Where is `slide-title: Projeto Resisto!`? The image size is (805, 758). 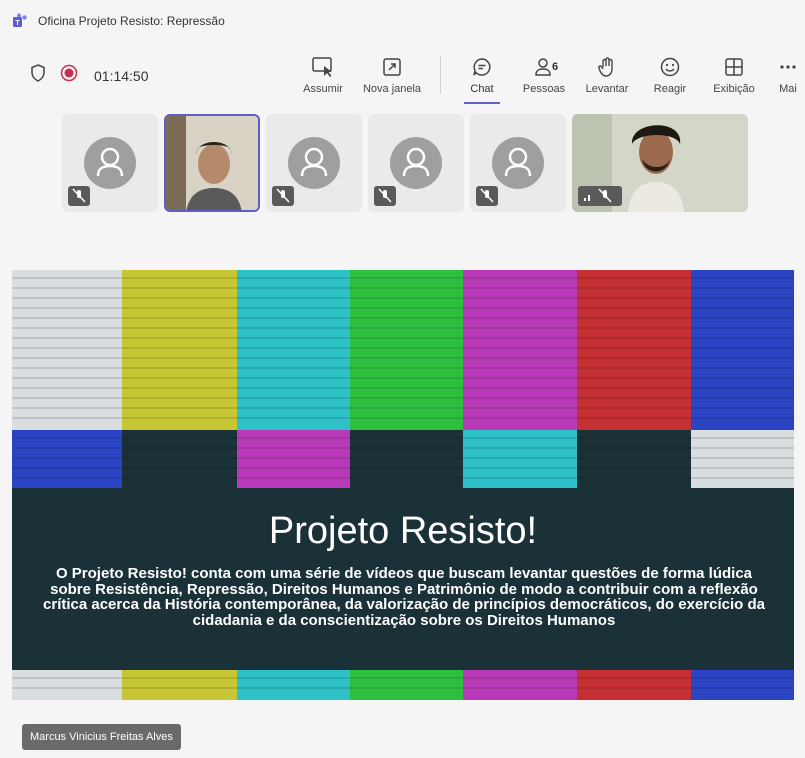 slide-title: Projeto Resisto! is located at coordinates (403, 531).